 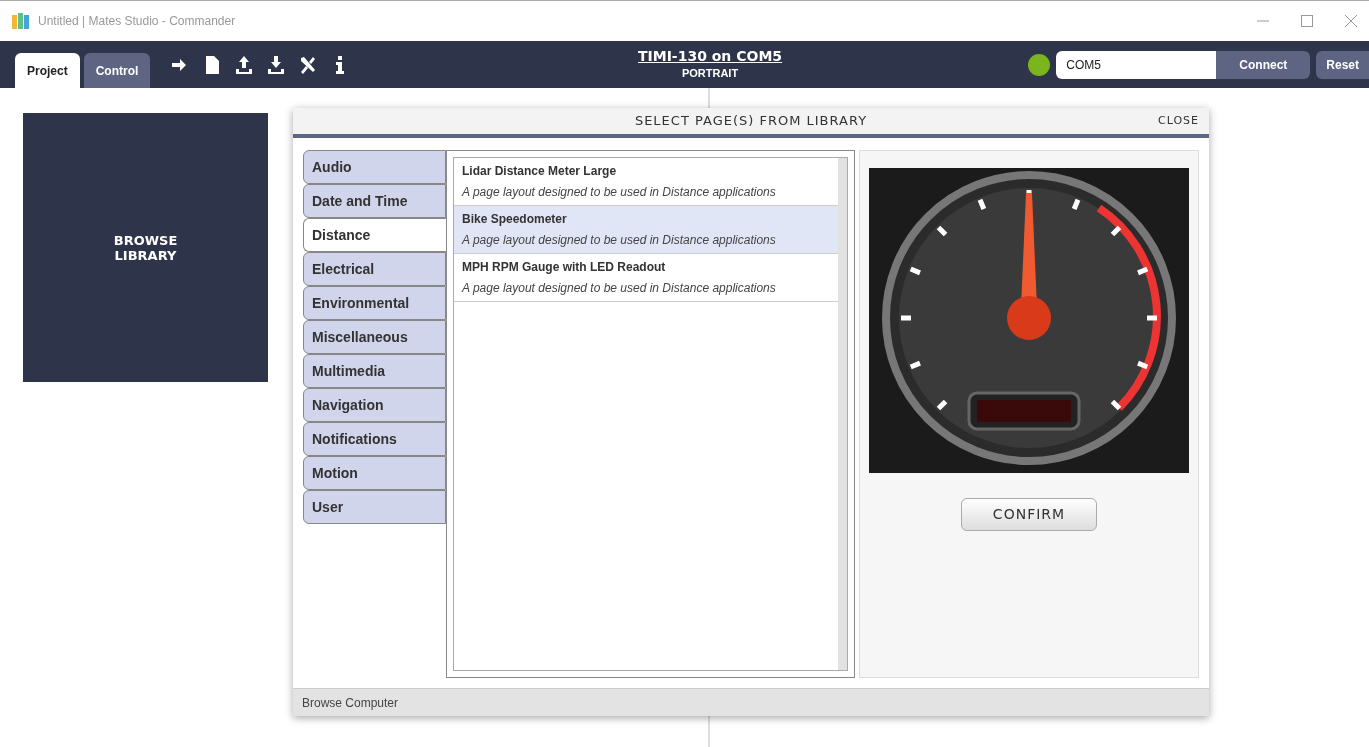 I want to click on device-title: TIMI-130 on COM5, so click(x=710, y=56).